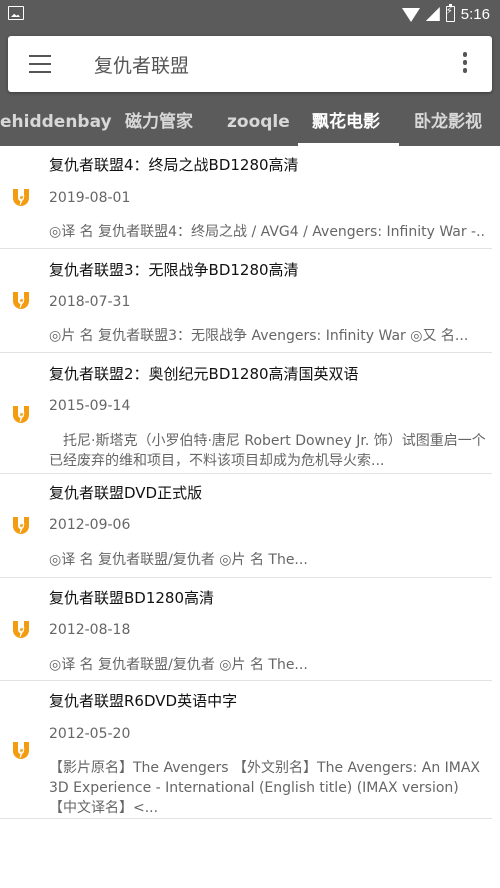  What do you see at coordinates (432, 14) in the screenshot?
I see `signal-icon` at bounding box center [432, 14].